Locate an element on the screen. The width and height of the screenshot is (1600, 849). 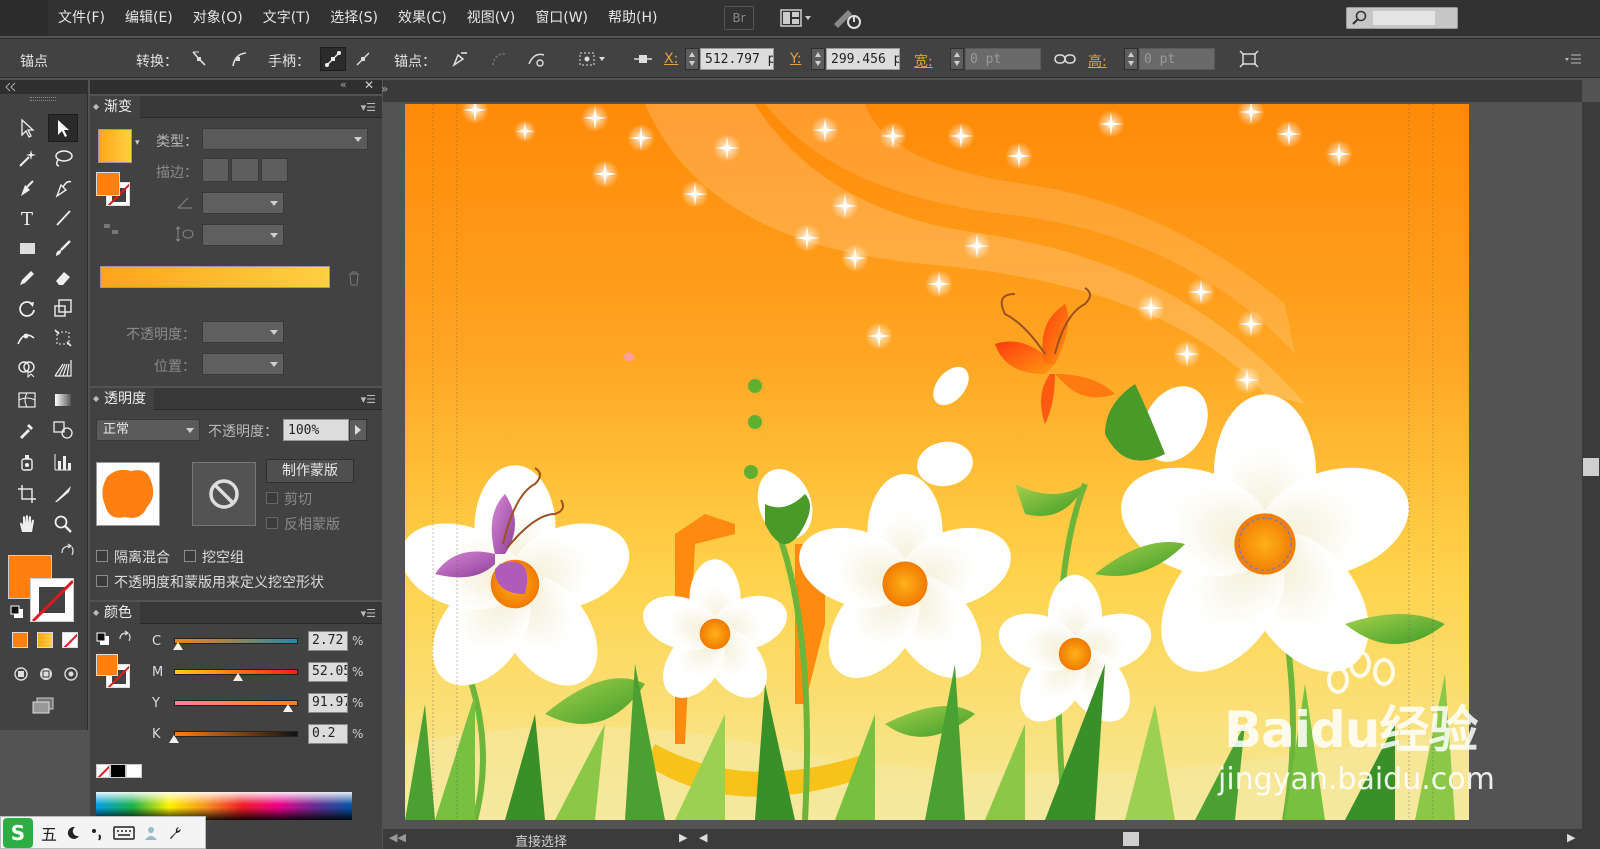
eraser-tool is located at coordinates (63, 278).